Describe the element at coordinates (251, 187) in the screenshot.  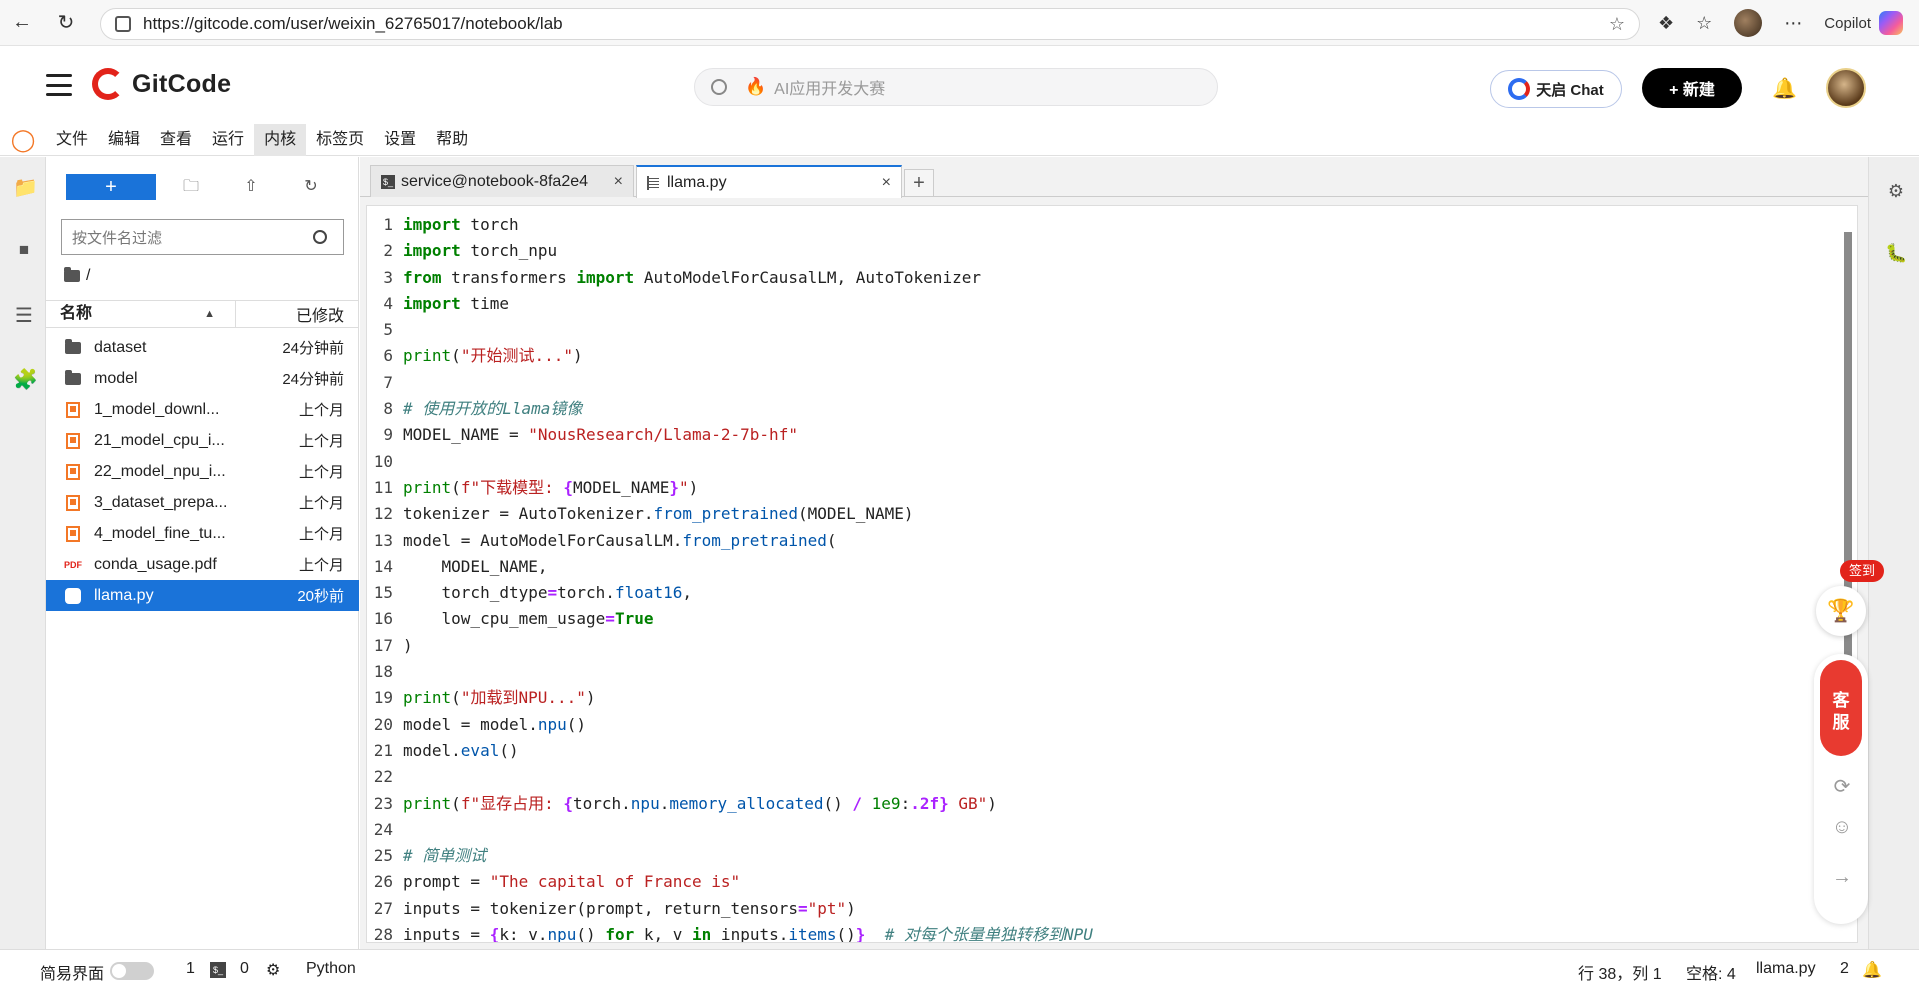
I see `upload-icon: ⇧` at that location.